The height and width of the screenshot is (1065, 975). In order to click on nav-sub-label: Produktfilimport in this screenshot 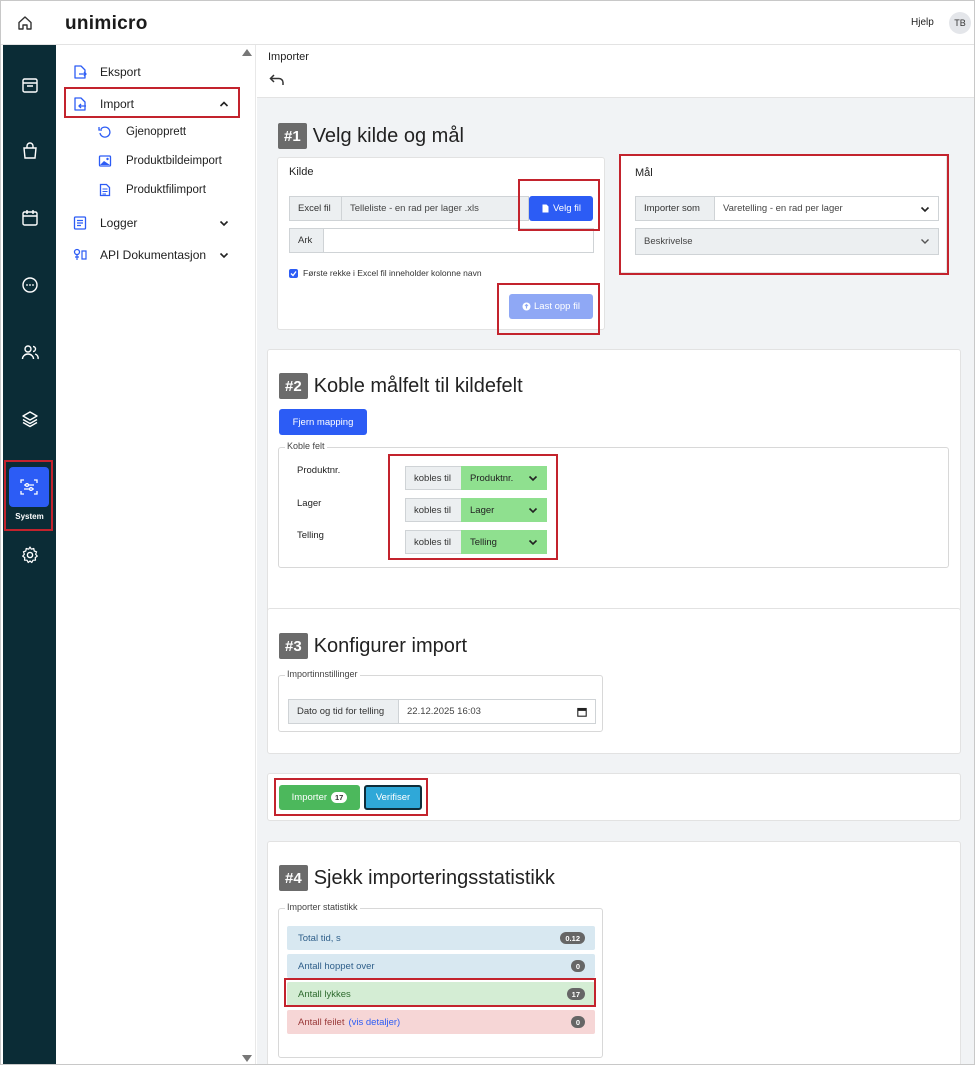, I will do `click(166, 190)`.